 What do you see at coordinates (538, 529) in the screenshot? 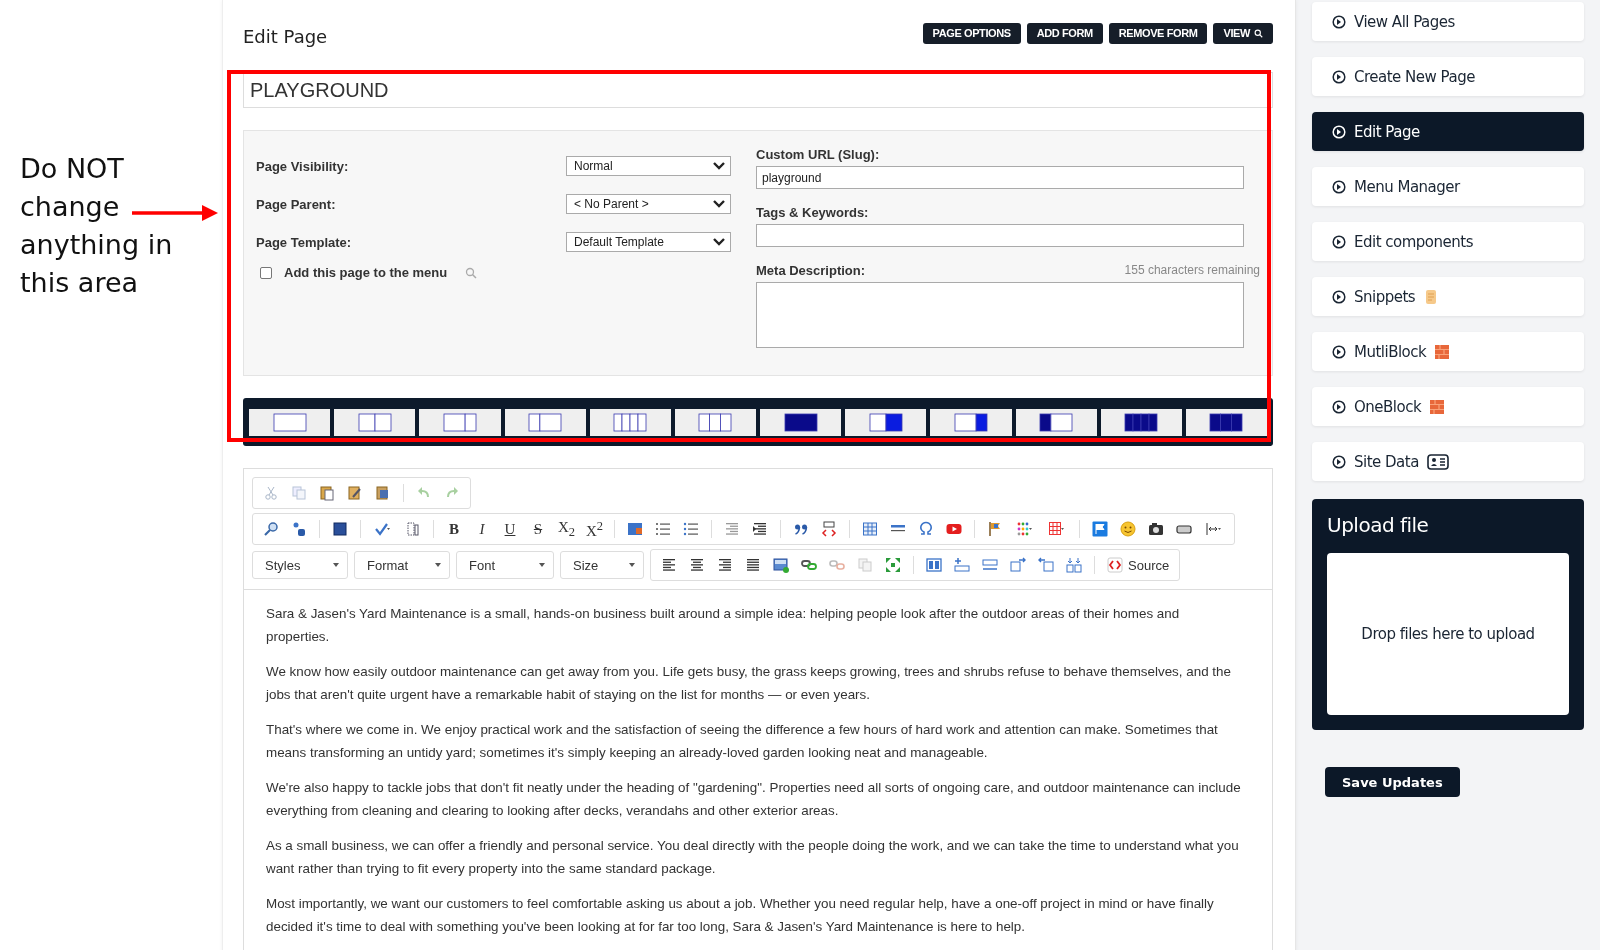
I see `format-button: S` at bounding box center [538, 529].